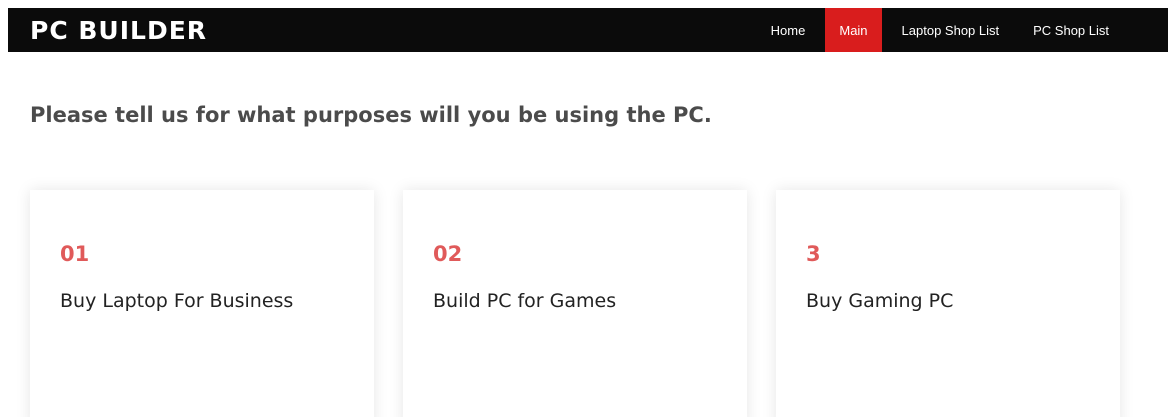  I want to click on brand-logo: PC BUILDER, so click(118, 30).